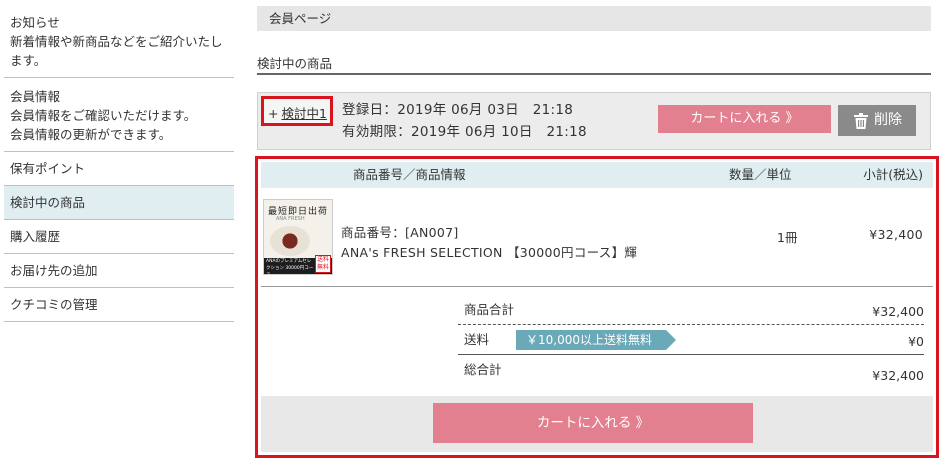 This screenshot has width=946, height=458. I want to click on trash-icon, so click(861, 121).